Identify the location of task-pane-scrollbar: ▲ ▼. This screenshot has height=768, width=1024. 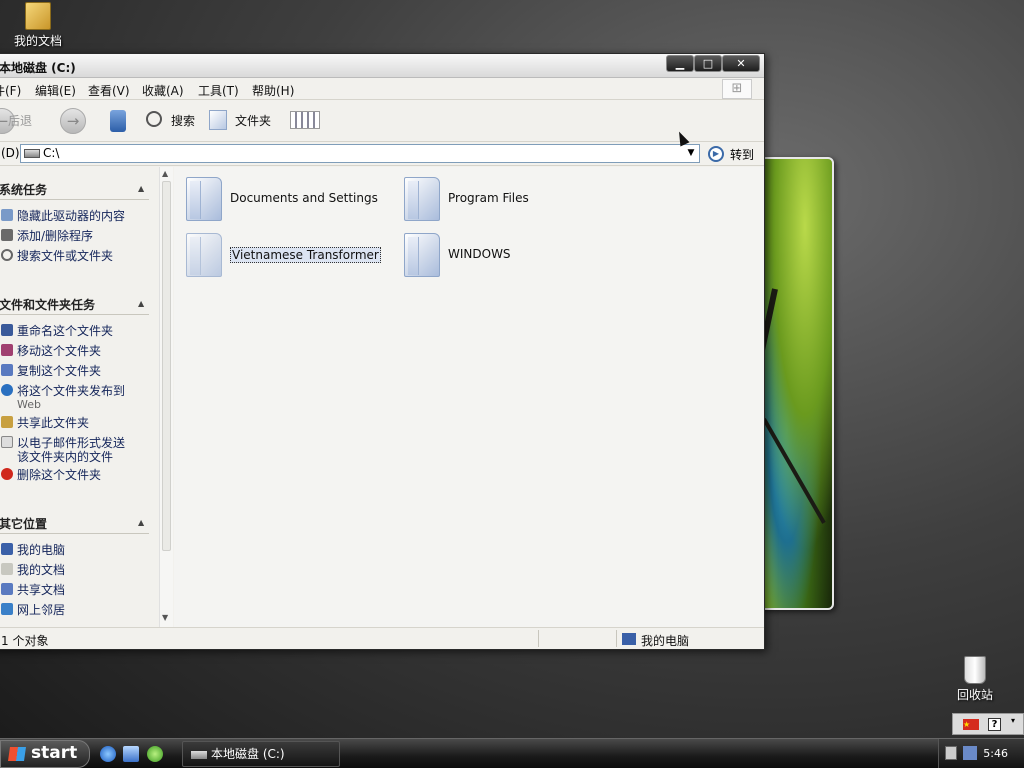
(166, 397).